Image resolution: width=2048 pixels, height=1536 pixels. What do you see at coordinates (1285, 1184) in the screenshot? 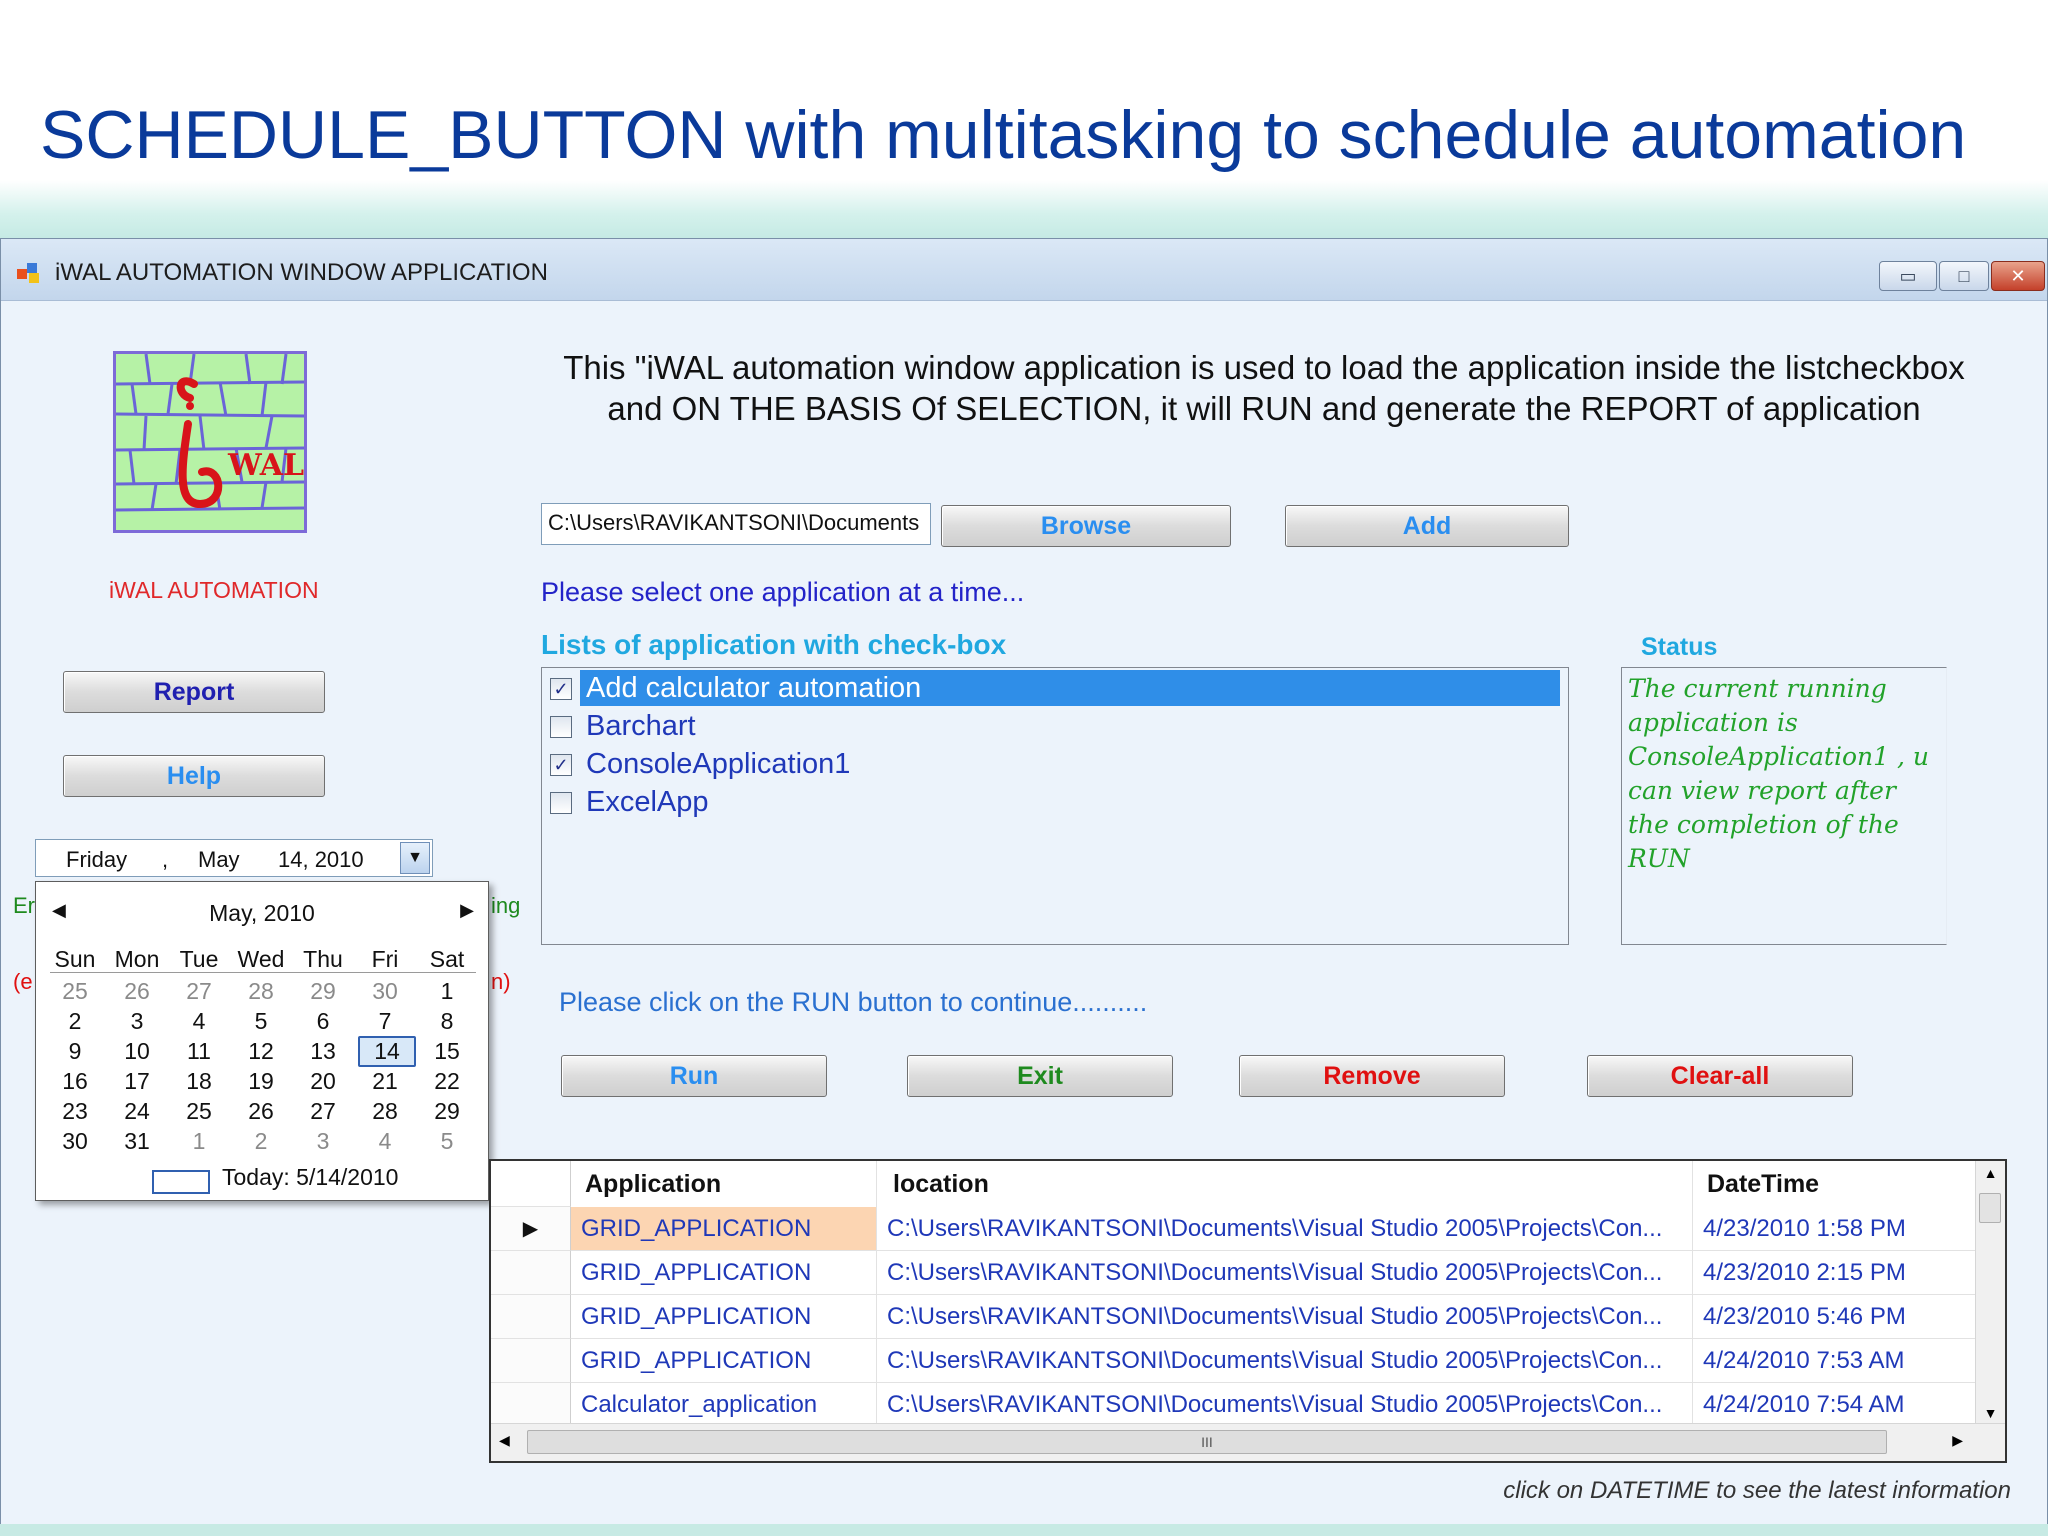
I see `column-header-location: location` at bounding box center [1285, 1184].